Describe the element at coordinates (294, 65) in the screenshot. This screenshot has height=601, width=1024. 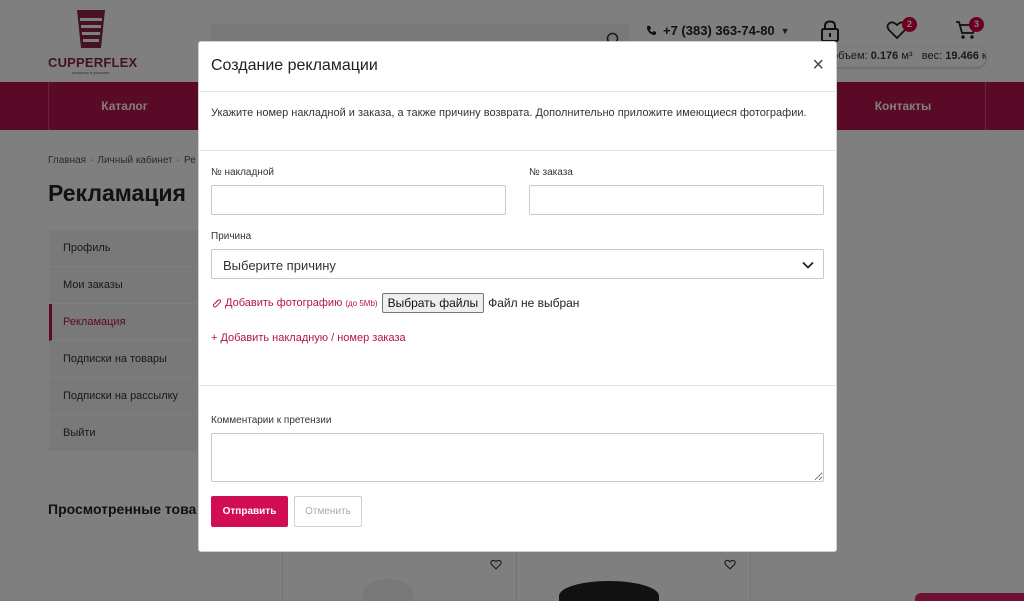
I see `modal-title: Создание рекламации` at that location.